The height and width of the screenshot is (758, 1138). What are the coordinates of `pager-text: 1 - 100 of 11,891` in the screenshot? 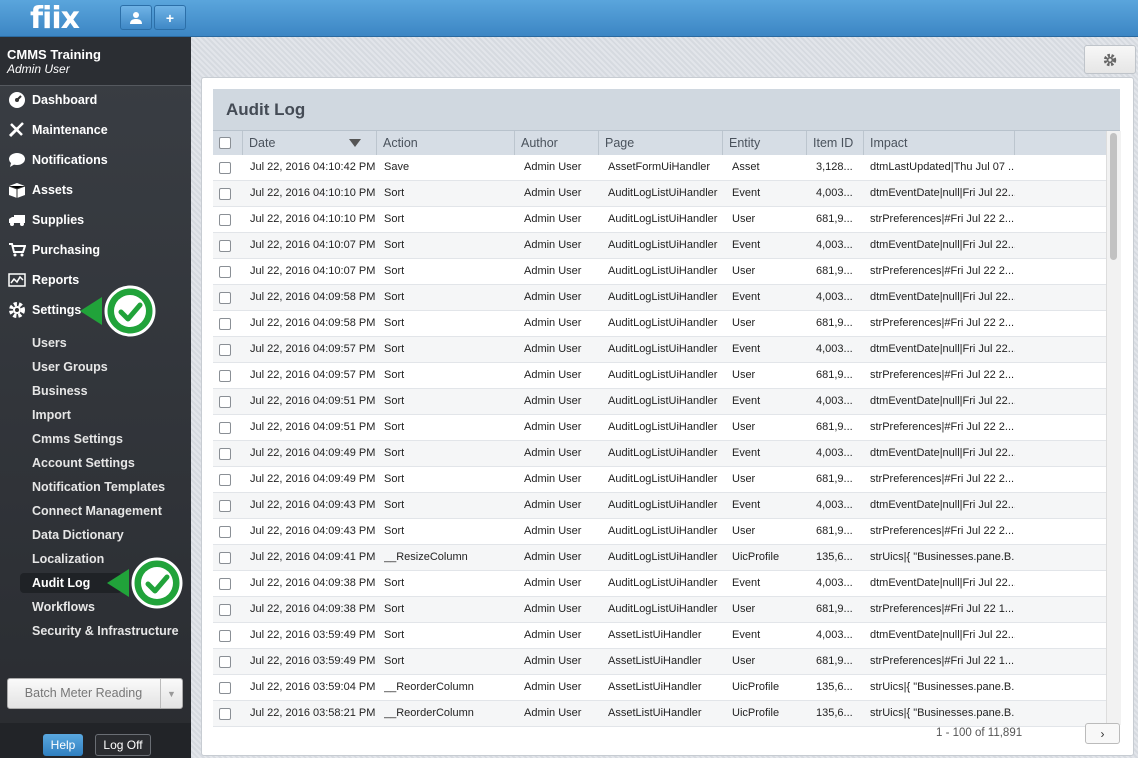 It's located at (979, 733).